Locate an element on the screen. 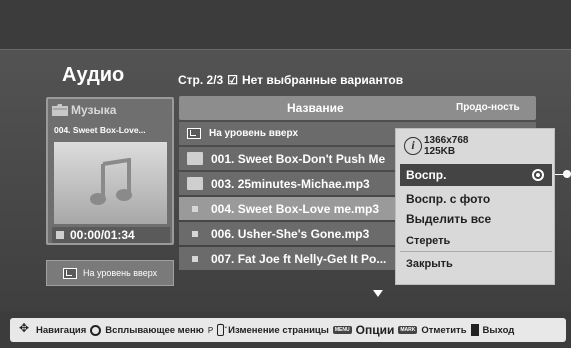 The image size is (571, 348). list-item-label: 001. Sweet Box-Don't Push Me is located at coordinates (298, 158).